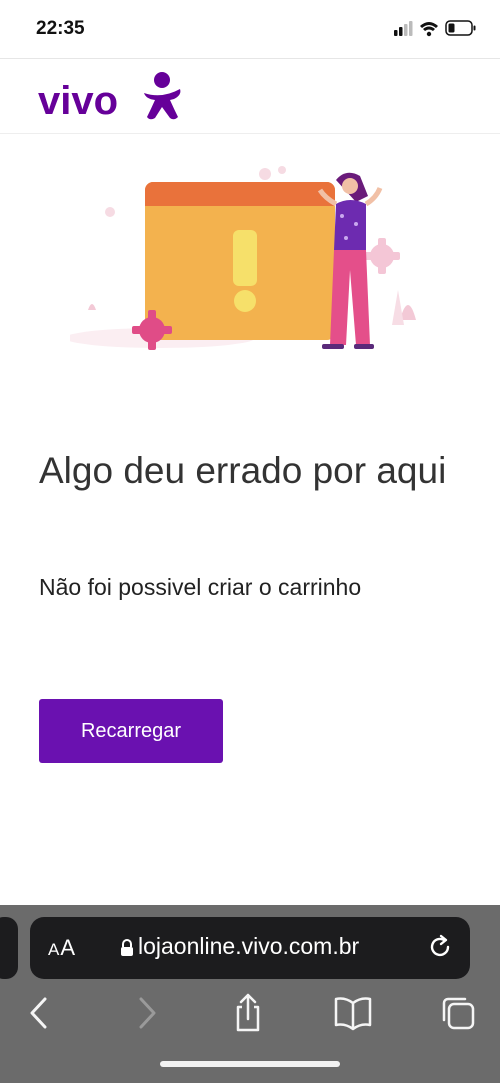 This screenshot has width=500, height=1083. Describe the element at coordinates (40, 1013) in the screenshot. I see `back-icon` at that location.